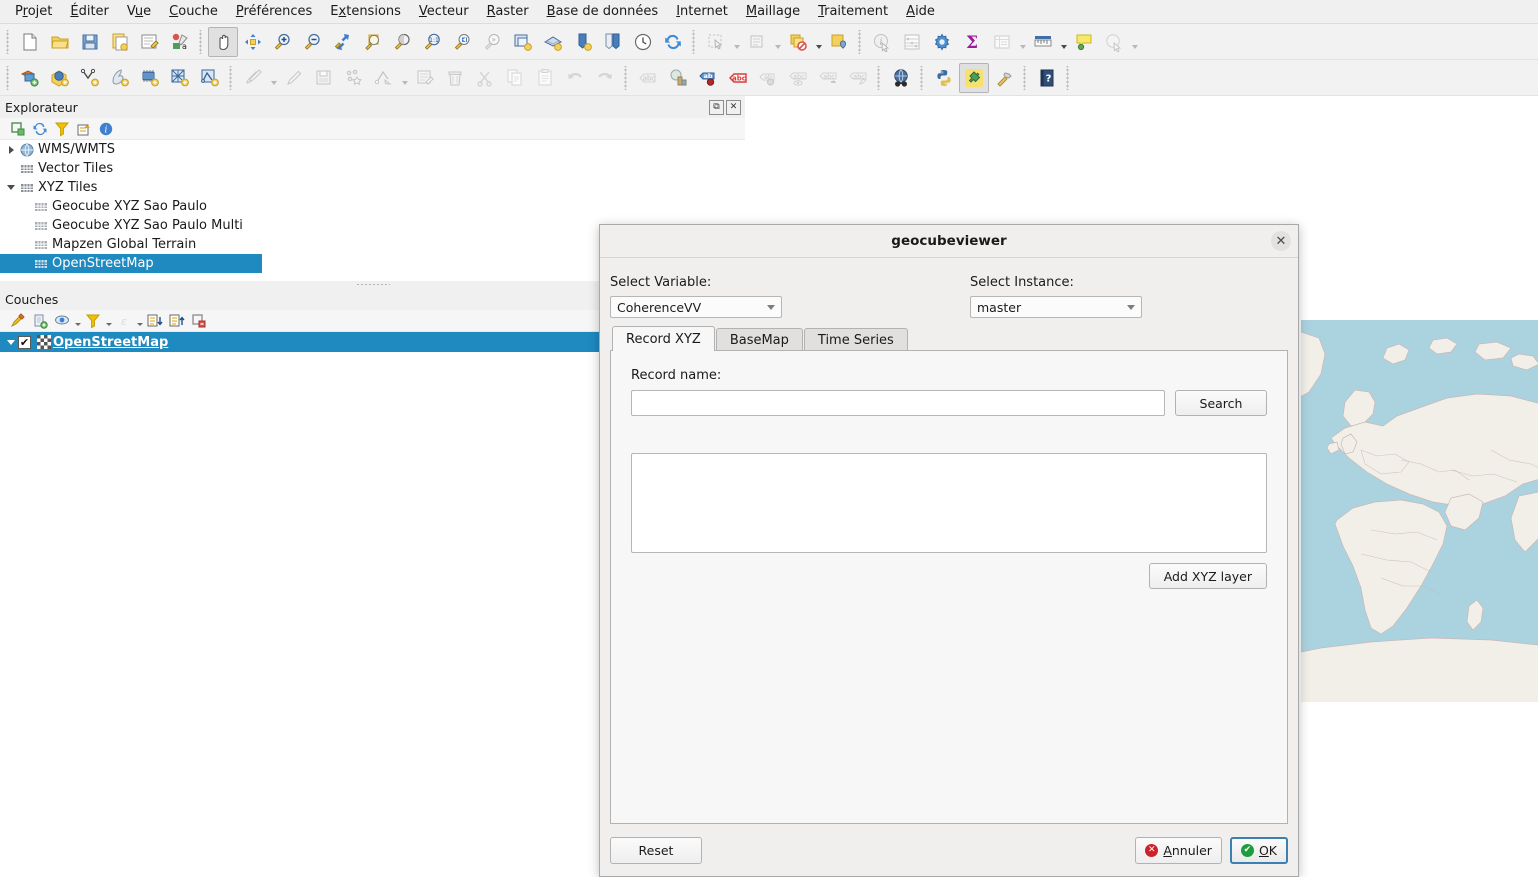 This screenshot has height=877, width=1538. Describe the element at coordinates (855, 339) in the screenshot. I see `tab-time-series: Time Series` at that location.